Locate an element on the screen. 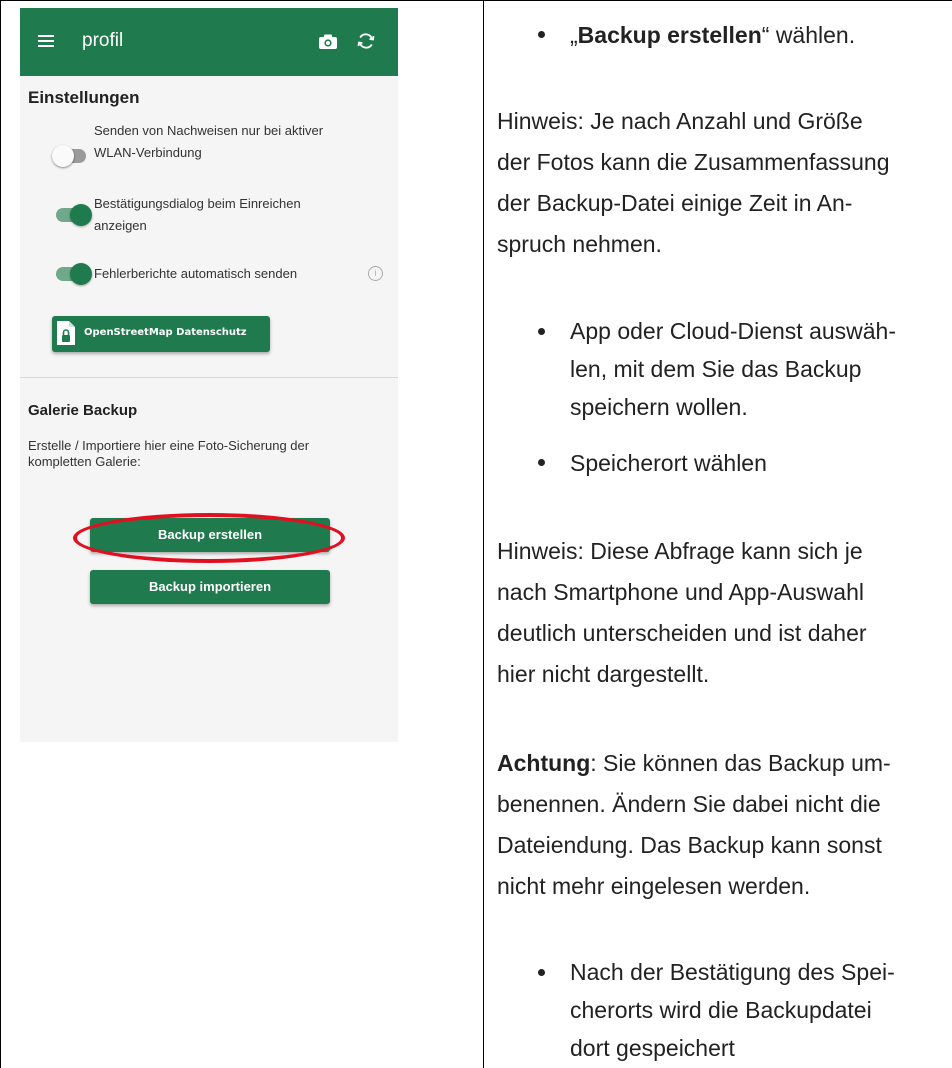  app-title: profil is located at coordinates (103, 40).